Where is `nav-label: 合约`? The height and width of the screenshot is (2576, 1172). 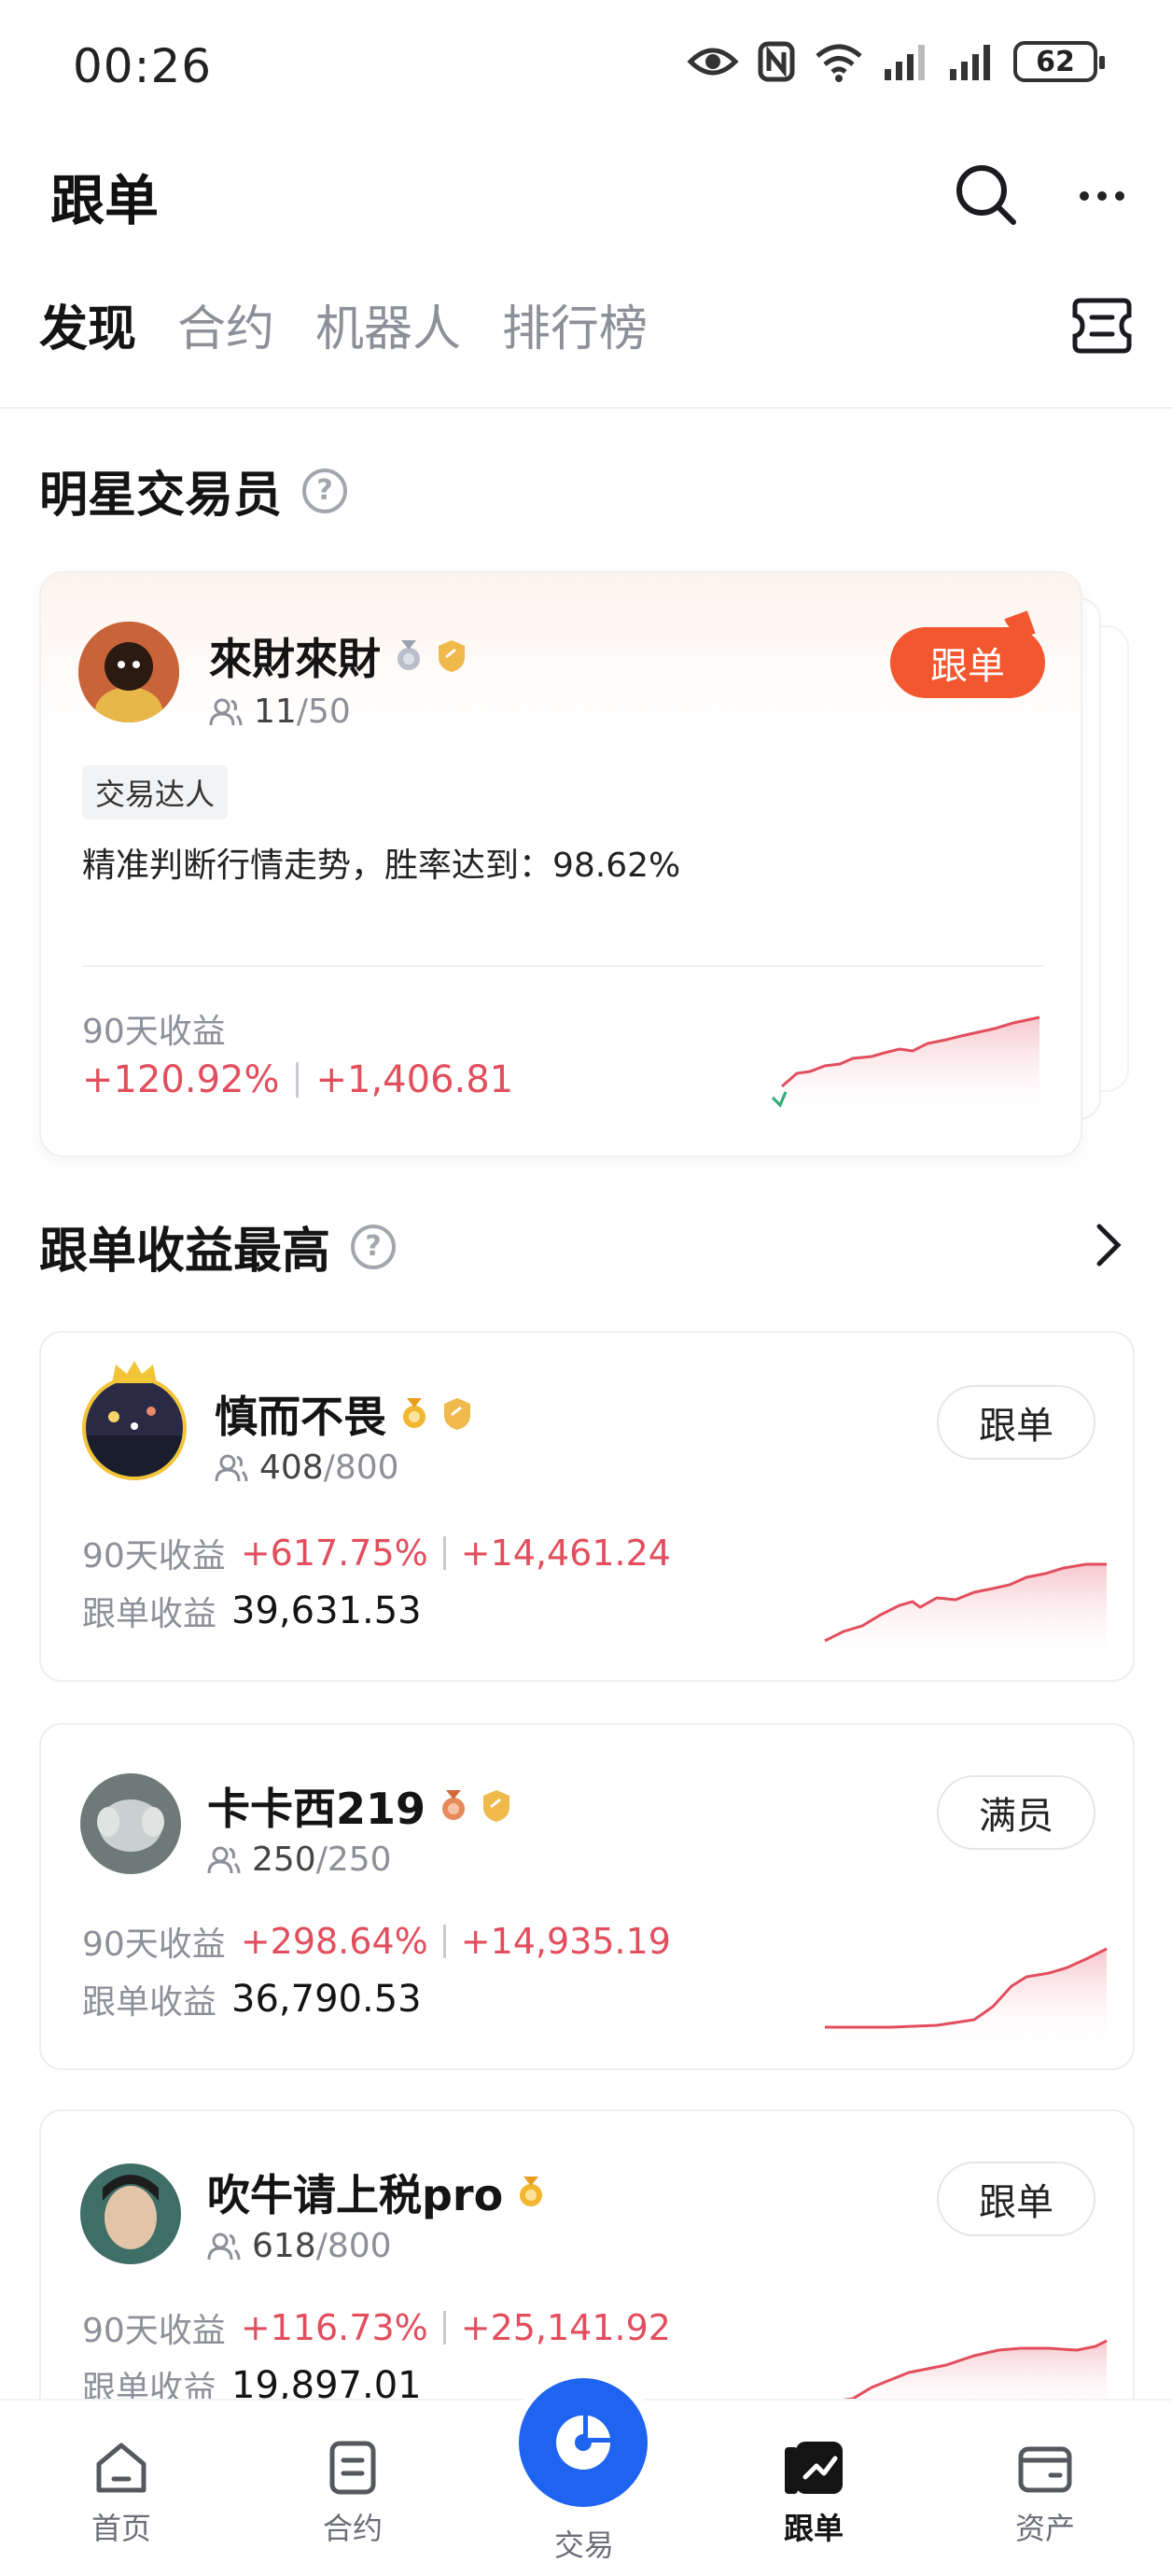
nav-label: 合约 is located at coordinates (352, 2528).